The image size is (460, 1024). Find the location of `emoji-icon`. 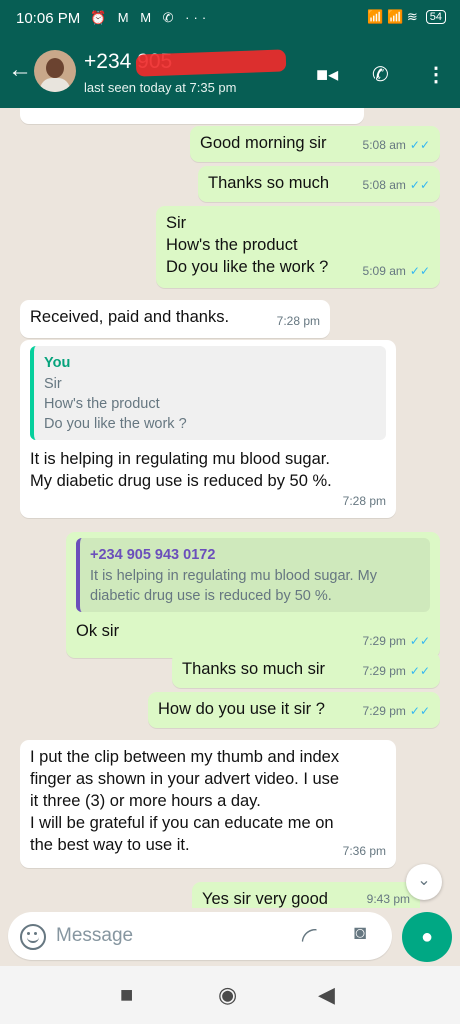

emoji-icon is located at coordinates (33, 937).